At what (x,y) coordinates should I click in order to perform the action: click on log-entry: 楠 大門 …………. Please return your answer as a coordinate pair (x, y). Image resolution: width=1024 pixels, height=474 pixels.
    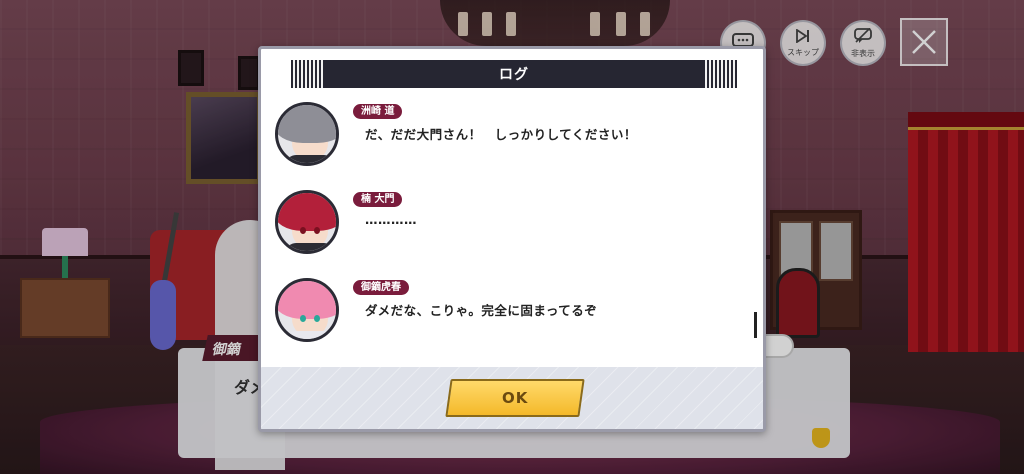
    Looking at the image, I should click on (510, 225).